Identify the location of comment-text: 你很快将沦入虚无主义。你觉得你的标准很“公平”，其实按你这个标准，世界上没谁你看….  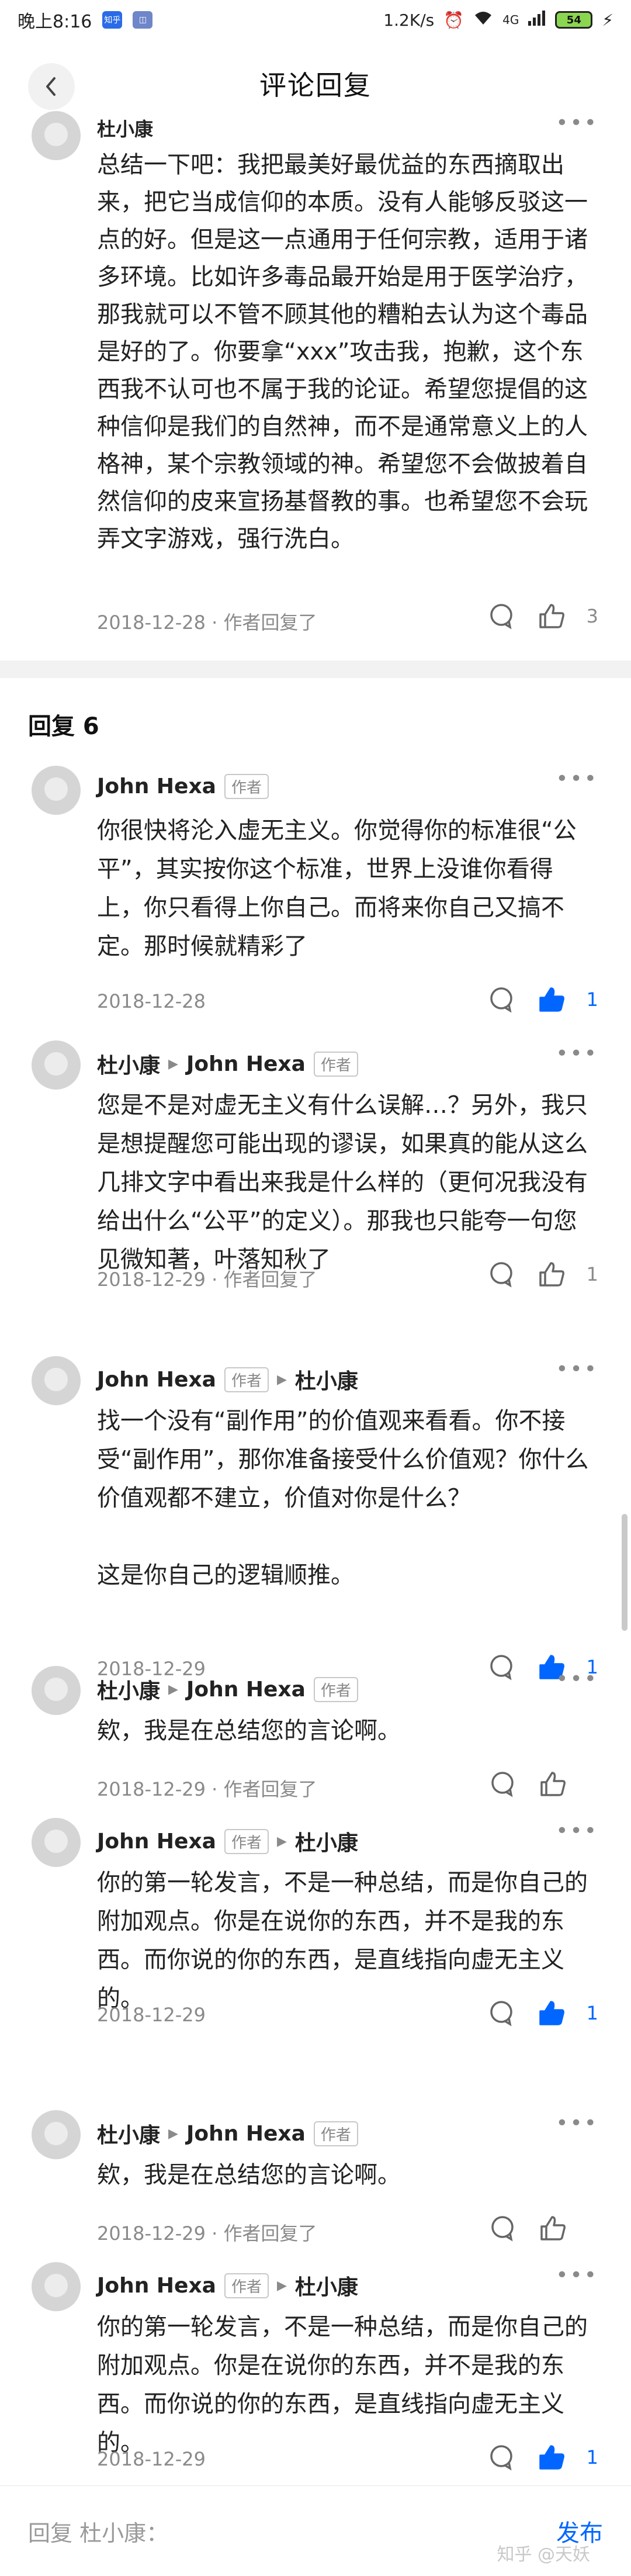
(337, 888).